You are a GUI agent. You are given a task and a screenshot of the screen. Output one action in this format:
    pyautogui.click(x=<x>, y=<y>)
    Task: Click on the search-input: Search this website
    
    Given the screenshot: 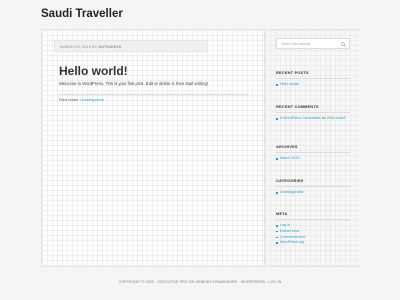 What is the action you would take?
    pyautogui.click(x=313, y=43)
    